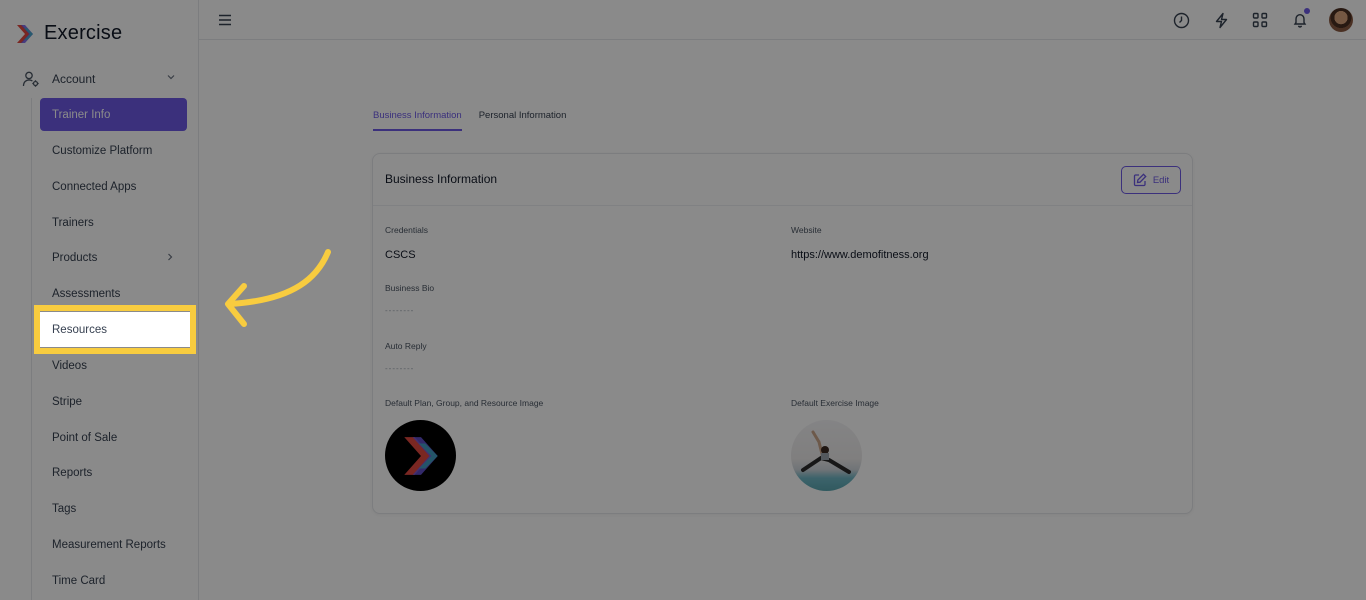 This screenshot has width=1366, height=600. Describe the element at coordinates (31, 349) in the screenshot. I see `nav-tree-line` at that location.